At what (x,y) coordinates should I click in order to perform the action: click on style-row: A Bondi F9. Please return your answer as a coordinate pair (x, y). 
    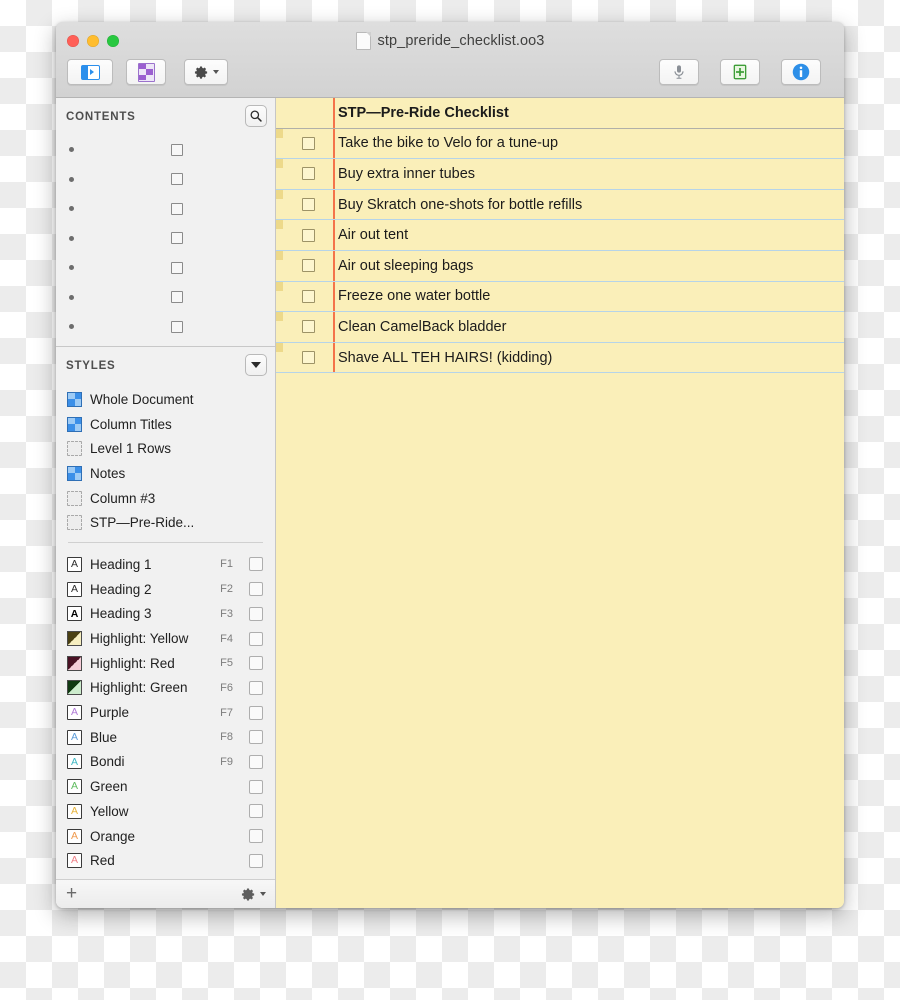
    Looking at the image, I should click on (165, 762).